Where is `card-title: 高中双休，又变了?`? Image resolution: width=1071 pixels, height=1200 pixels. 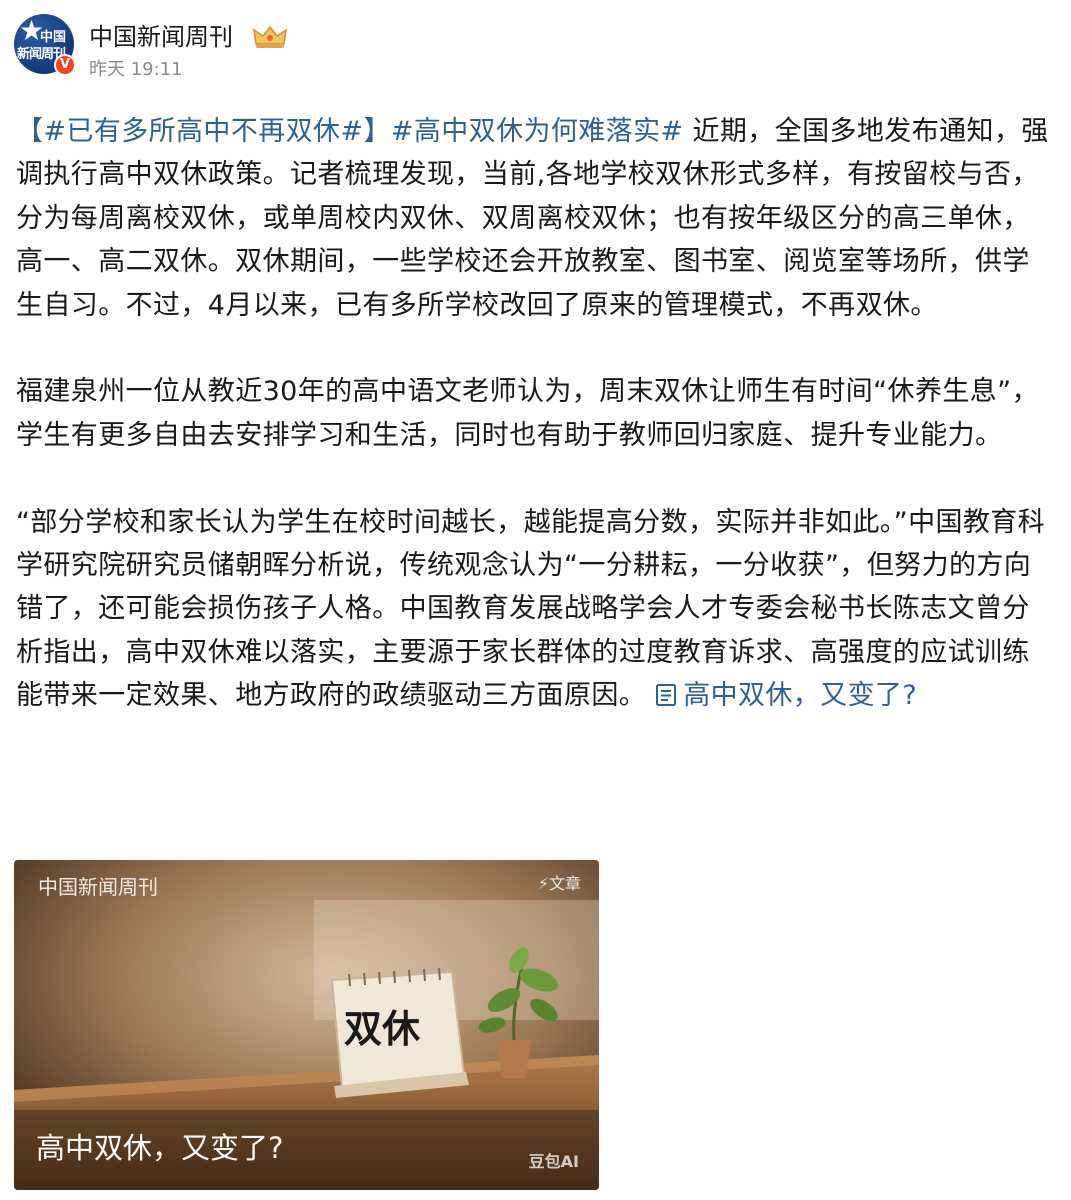 card-title: 高中双休，又变了? is located at coordinates (160, 1148).